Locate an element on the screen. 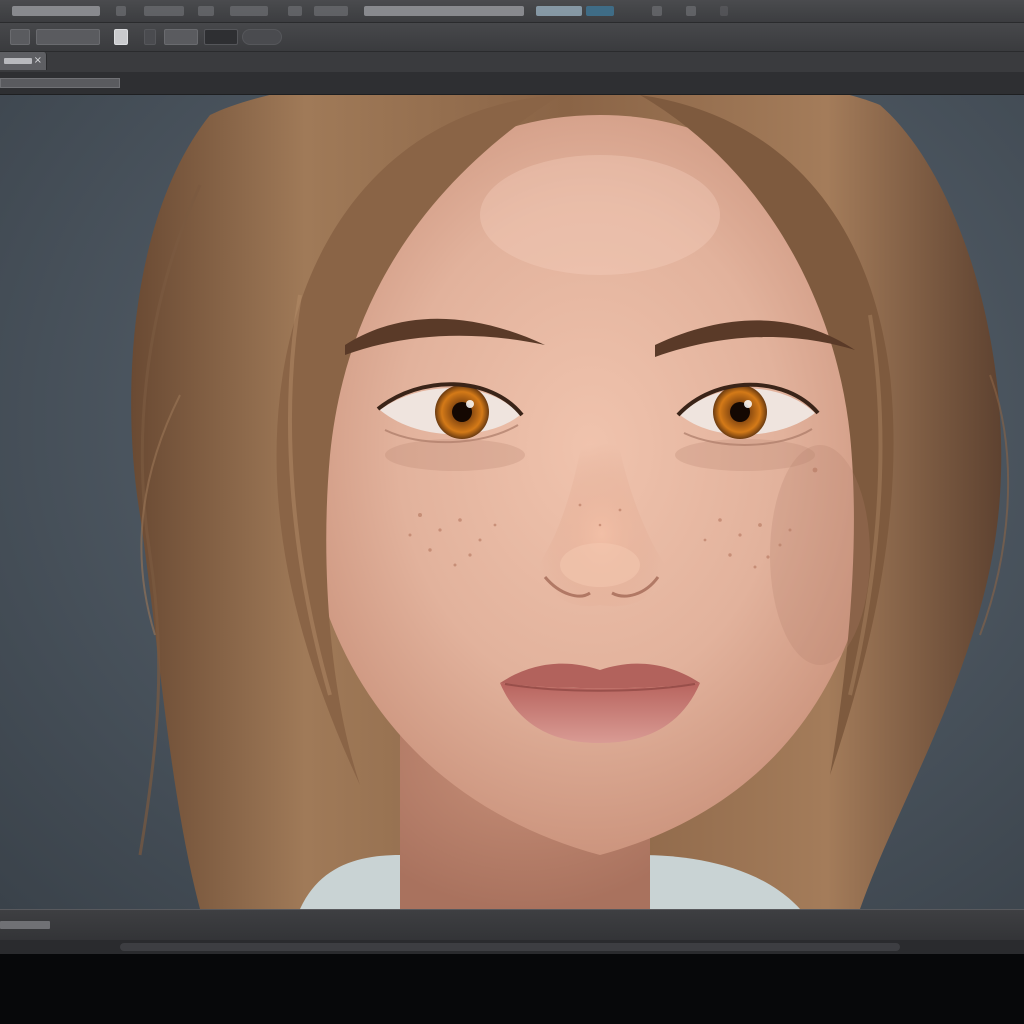  document-tab-label is located at coordinates (18, 61).